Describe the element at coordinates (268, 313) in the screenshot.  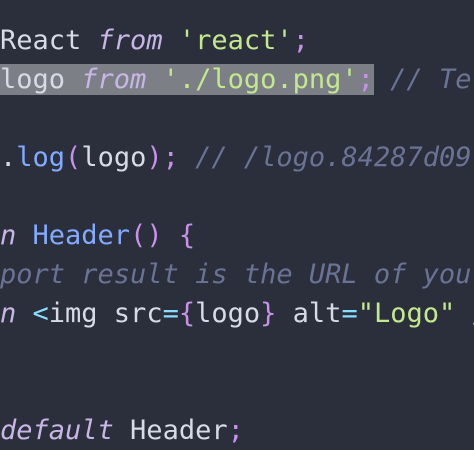
I see `code-token: }` at that location.